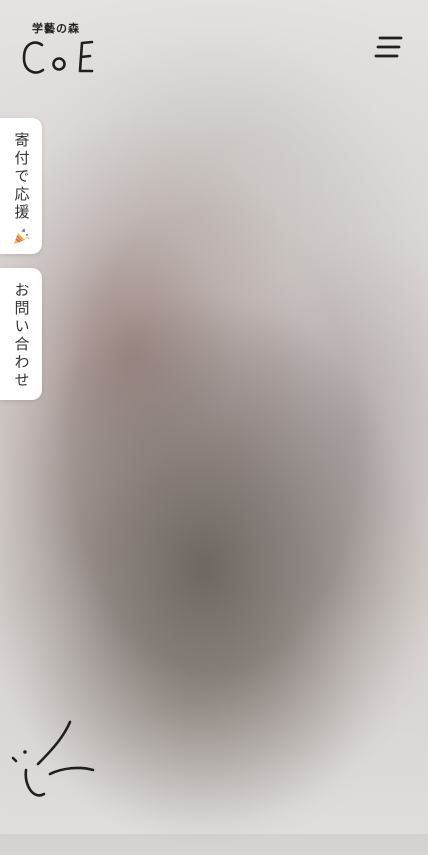 The height and width of the screenshot is (855, 428). Describe the element at coordinates (21, 177) in the screenshot. I see `donate-tab-label: 寄付で応援` at that location.